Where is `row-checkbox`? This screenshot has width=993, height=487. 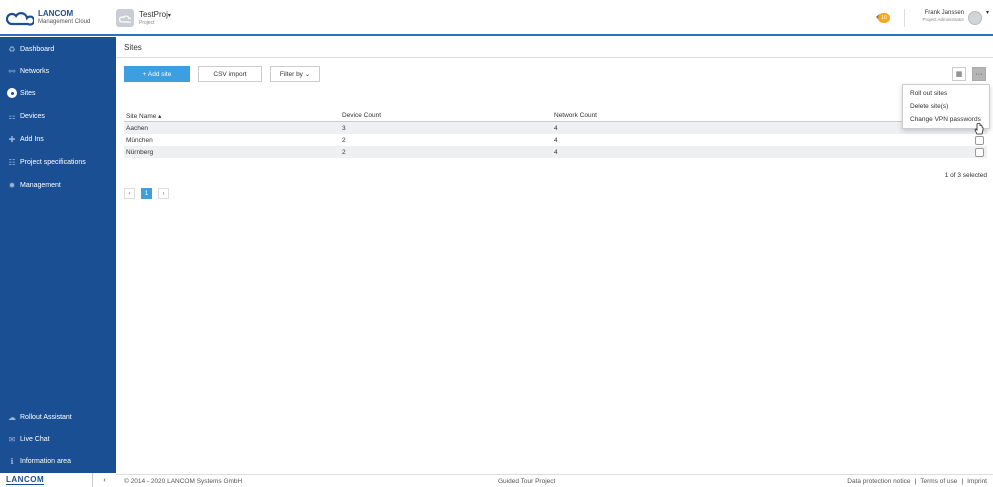
row-checkbox is located at coordinates (979, 152).